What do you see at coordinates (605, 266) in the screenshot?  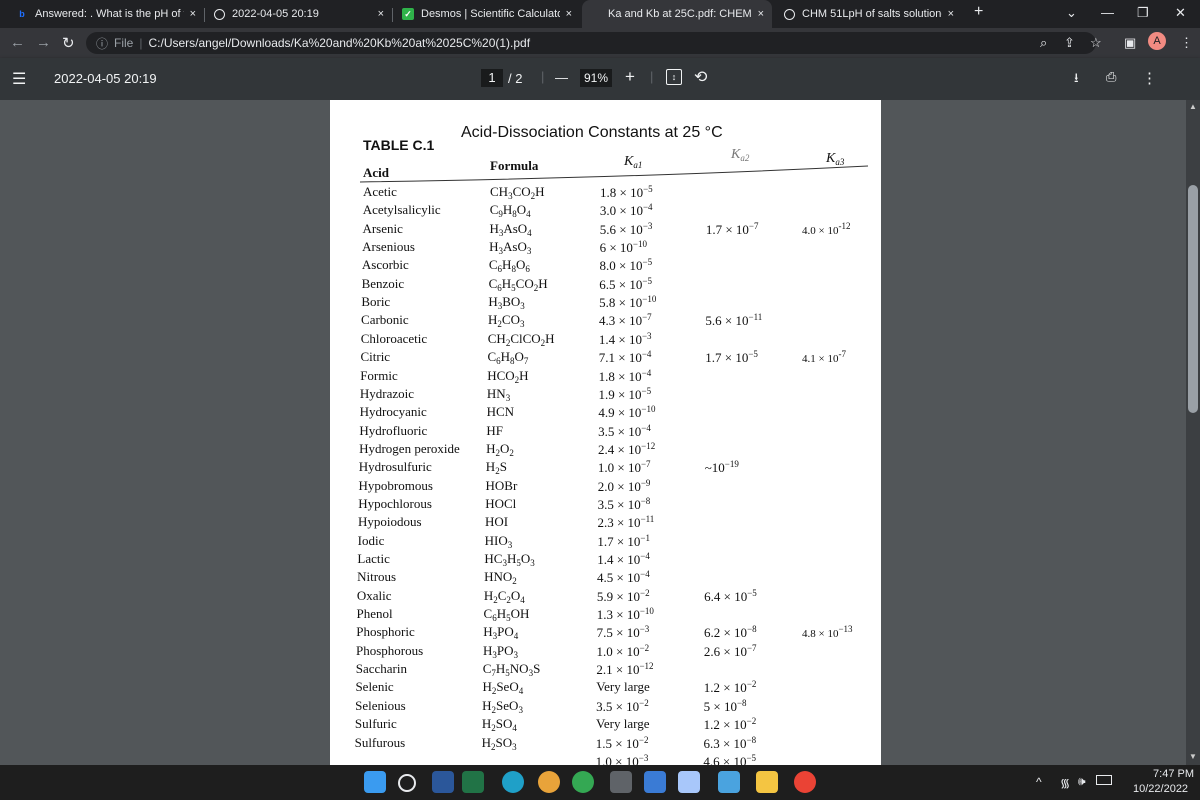 I see `table-row: Ascorbic C6H8O6 8.0 × 10−5` at bounding box center [605, 266].